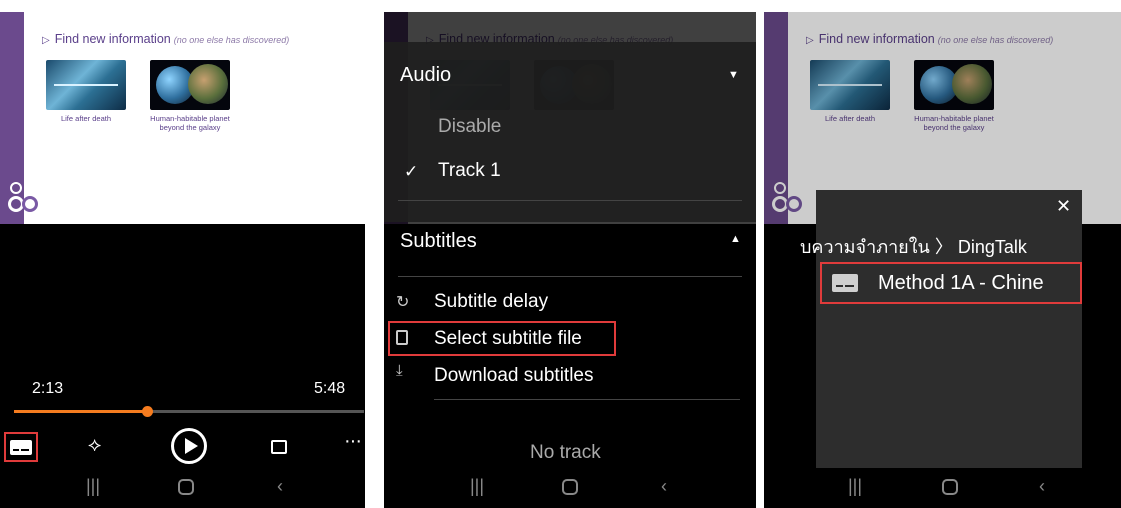  What do you see at coordinates (491, 302) in the screenshot?
I see `subtitle-delay-item: Subtitle delay` at bounding box center [491, 302].